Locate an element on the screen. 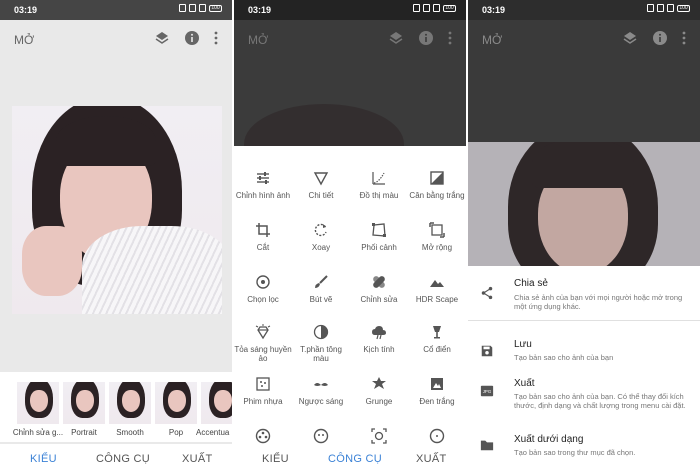  tool-vintage: Cổ điển is located at coordinates (437, 339).